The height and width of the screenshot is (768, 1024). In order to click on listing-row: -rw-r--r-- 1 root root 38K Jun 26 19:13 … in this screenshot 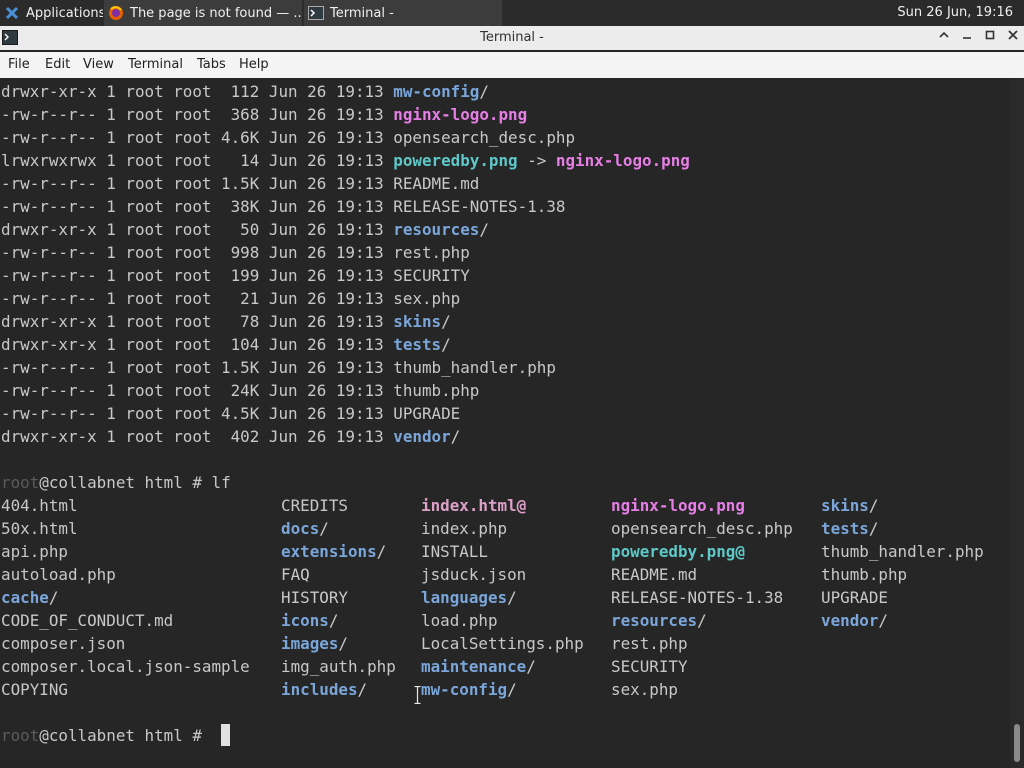, I will do `click(283, 206)`.